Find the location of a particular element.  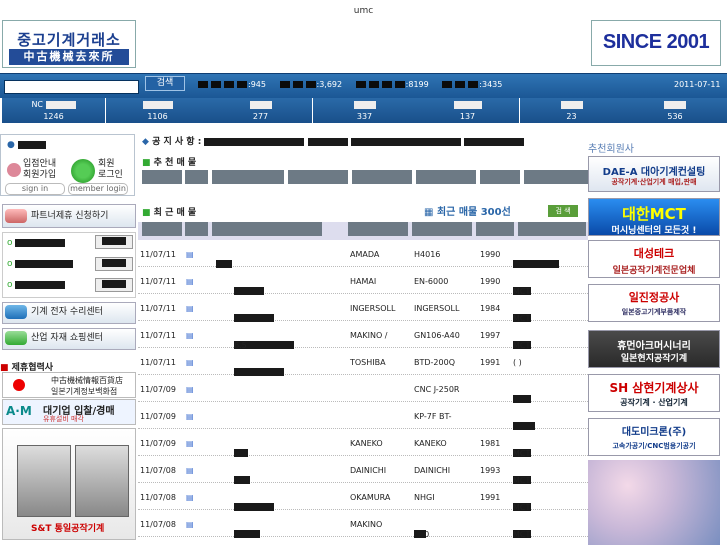

recent-search-button: 검 색 is located at coordinates (563, 211).